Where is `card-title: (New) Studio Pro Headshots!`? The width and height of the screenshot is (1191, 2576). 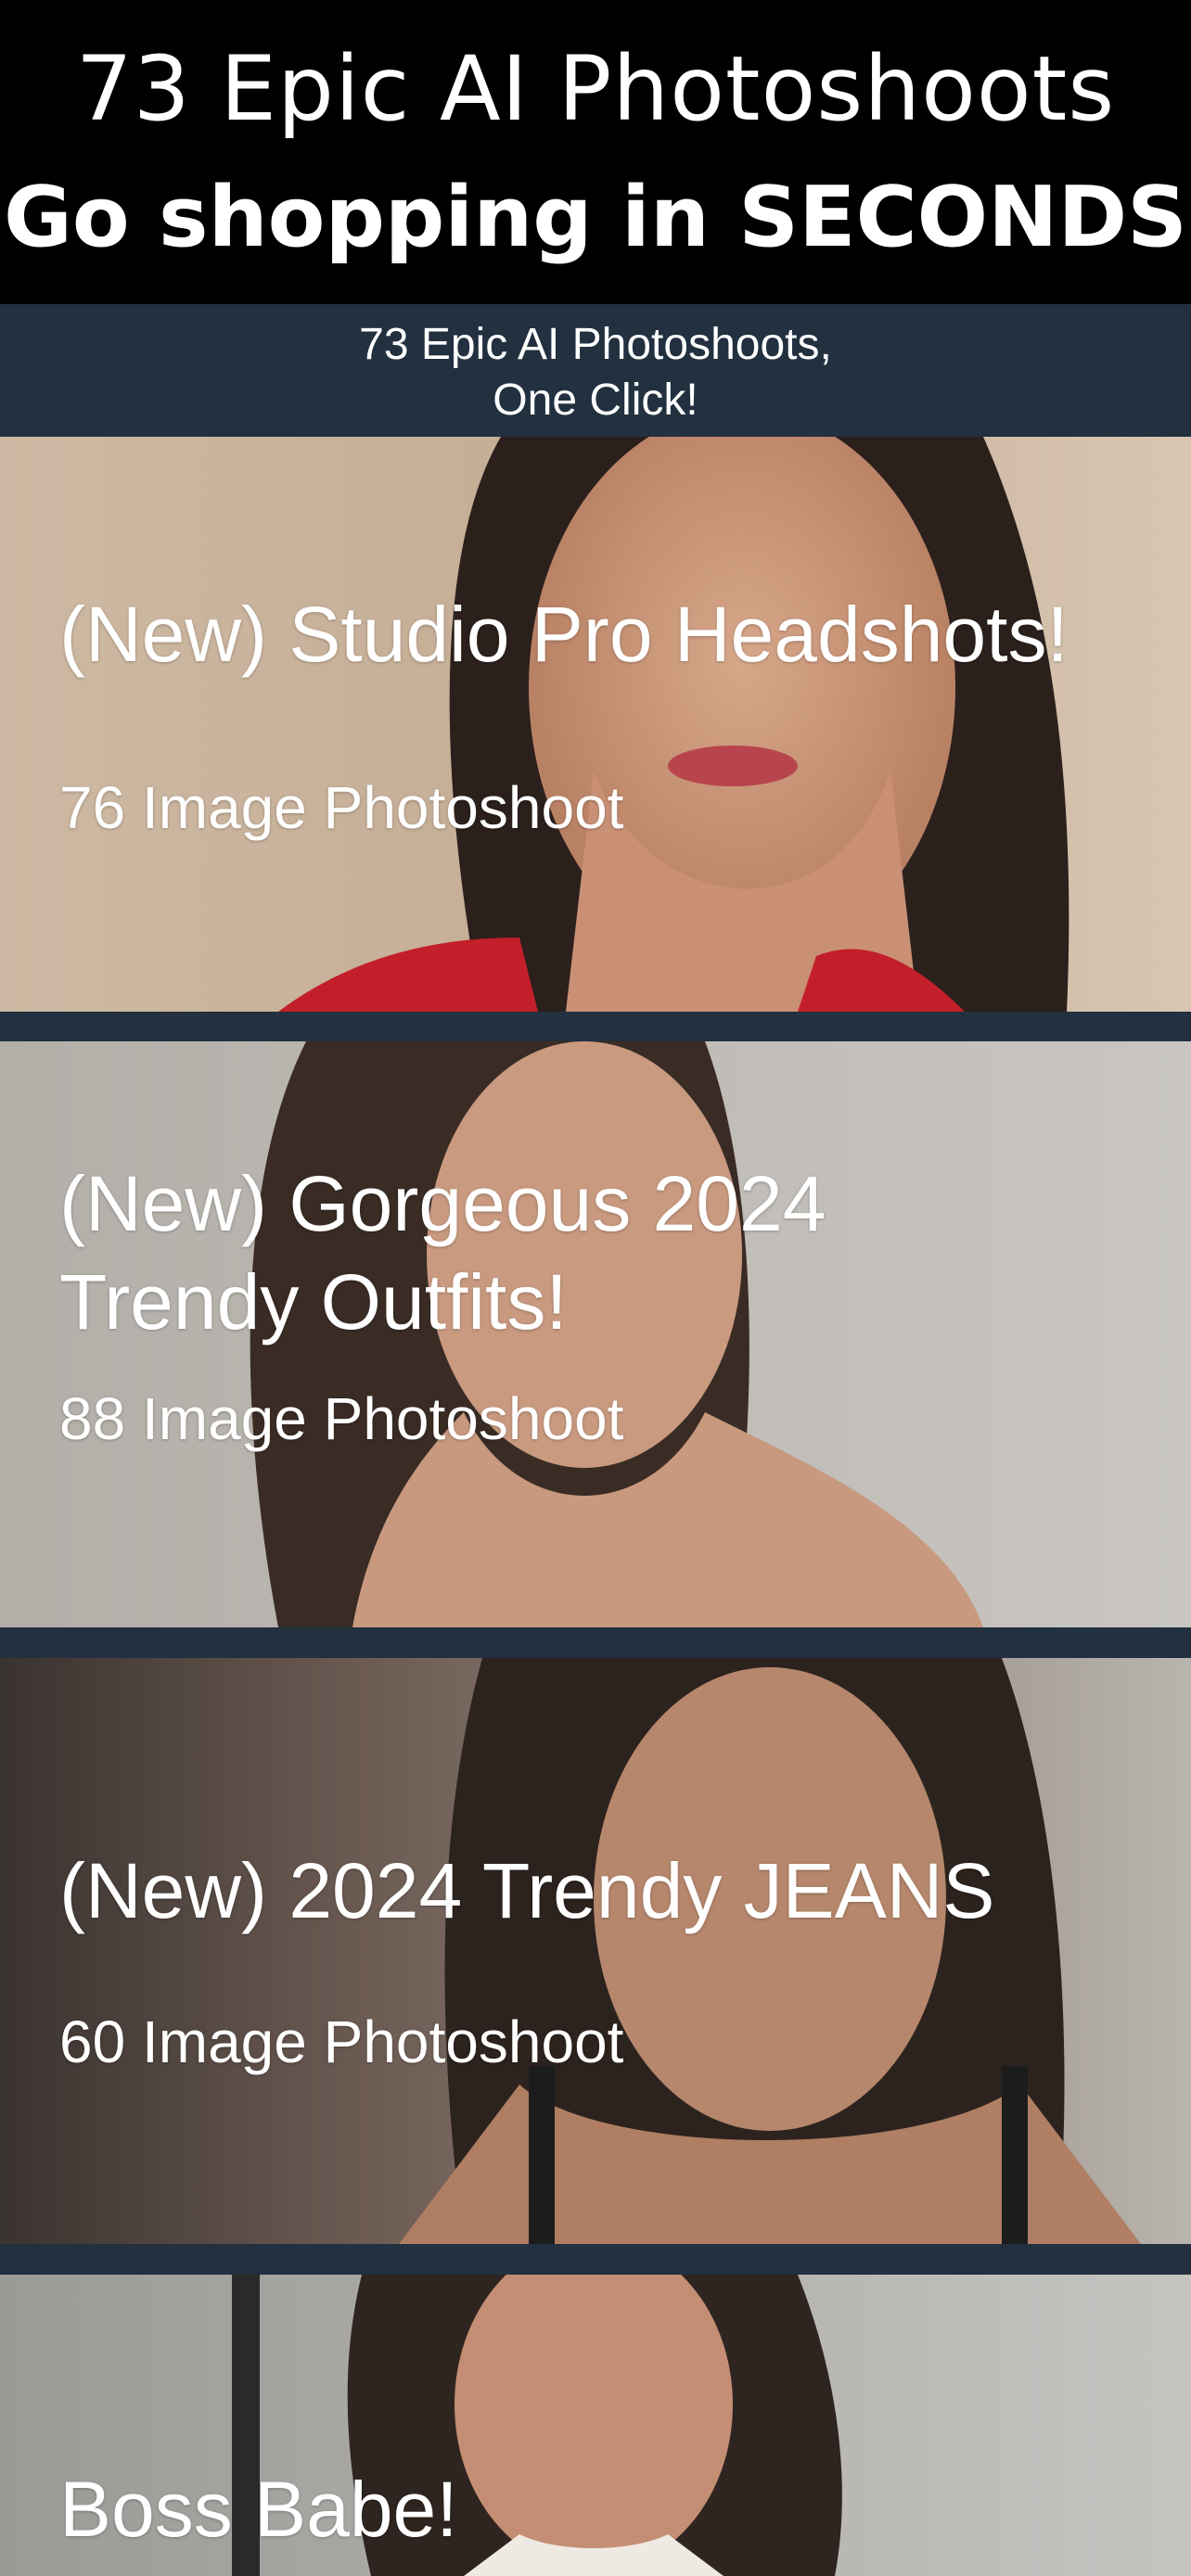
card-title: (New) Studio Pro Headshots! is located at coordinates (564, 635).